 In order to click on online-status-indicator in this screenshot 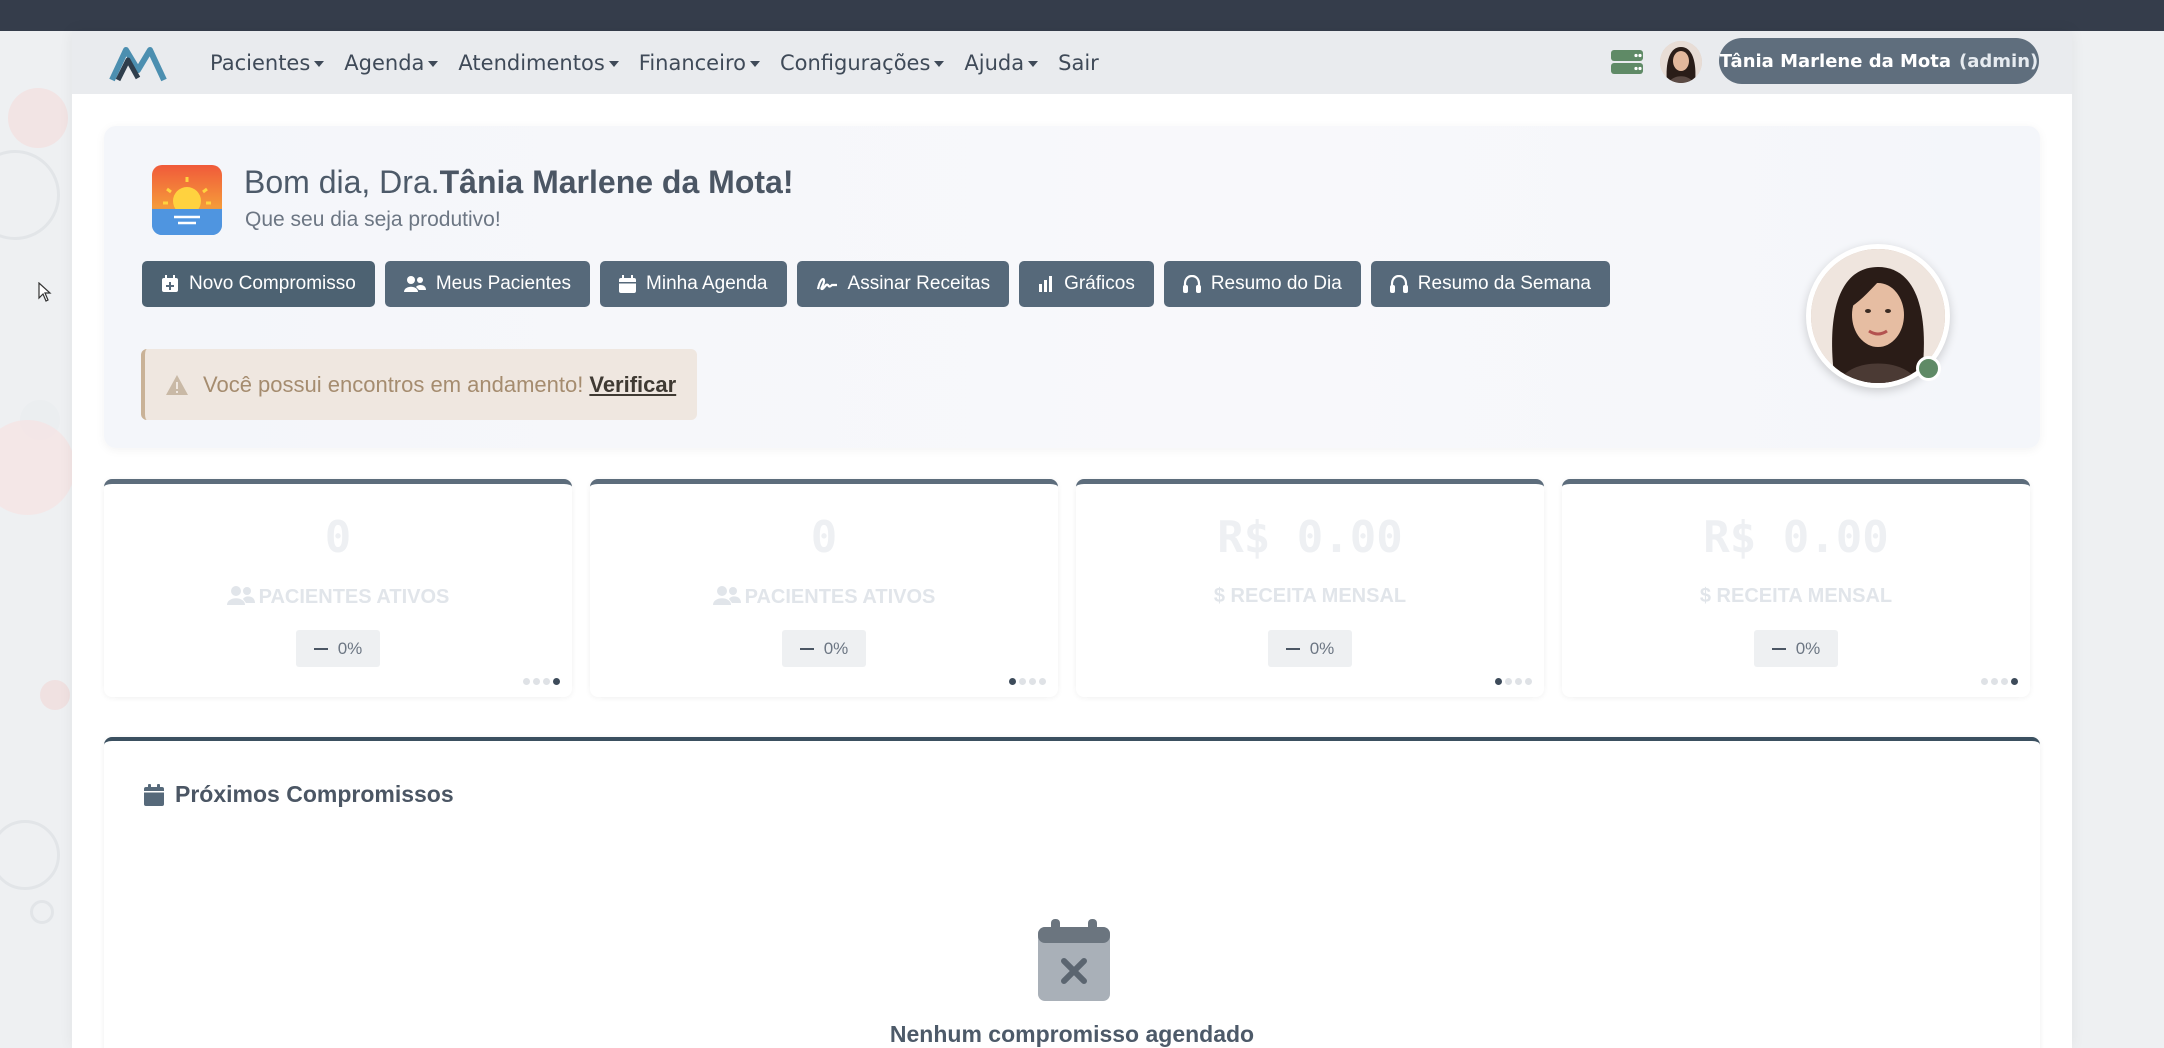, I will do `click(1928, 368)`.